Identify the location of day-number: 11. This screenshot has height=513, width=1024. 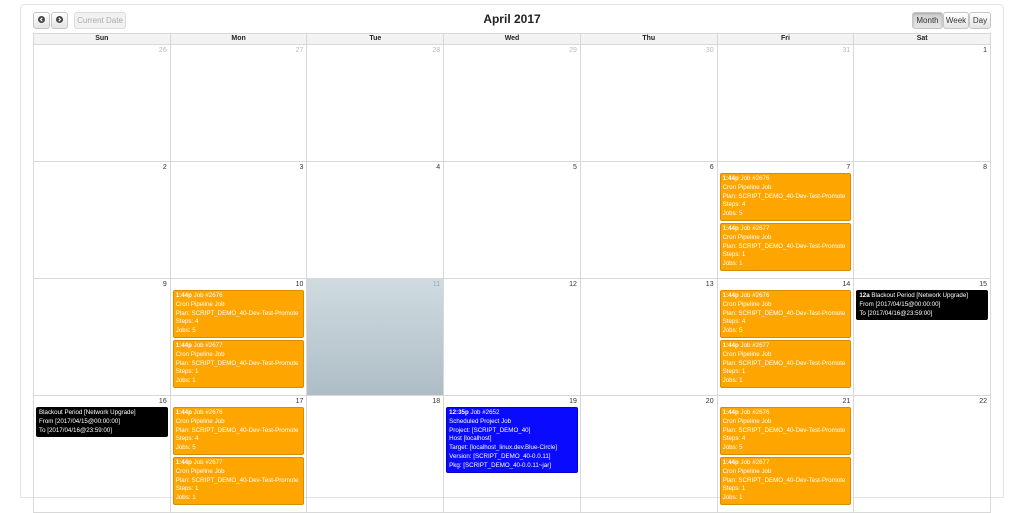
(436, 284).